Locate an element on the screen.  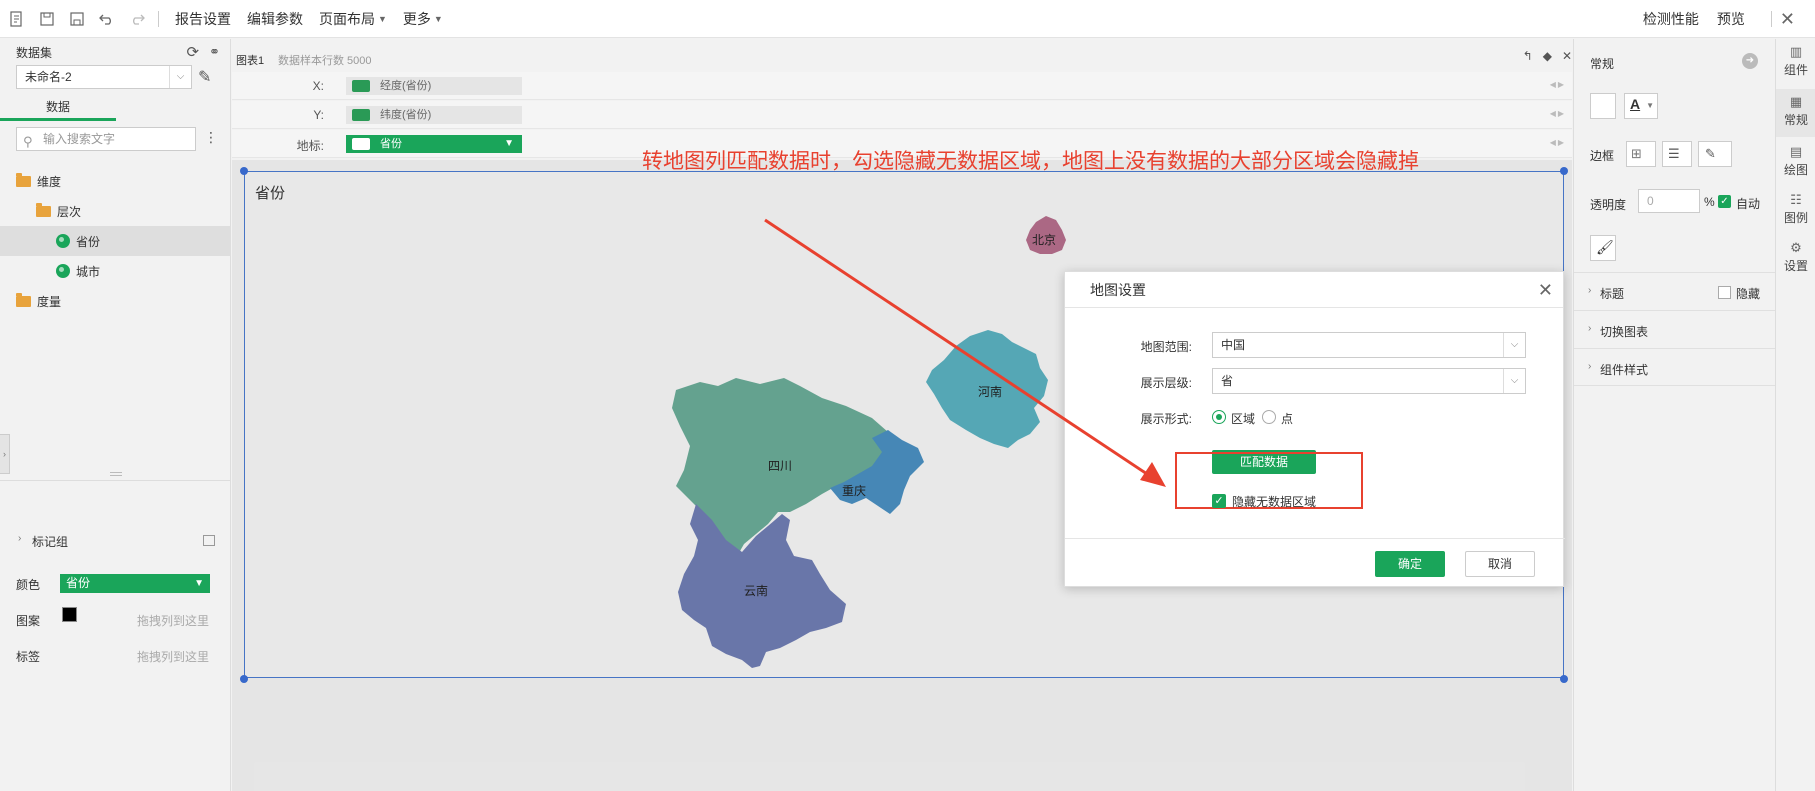
tab-component: ▥ 组件 is located at coordinates (1795, 63).